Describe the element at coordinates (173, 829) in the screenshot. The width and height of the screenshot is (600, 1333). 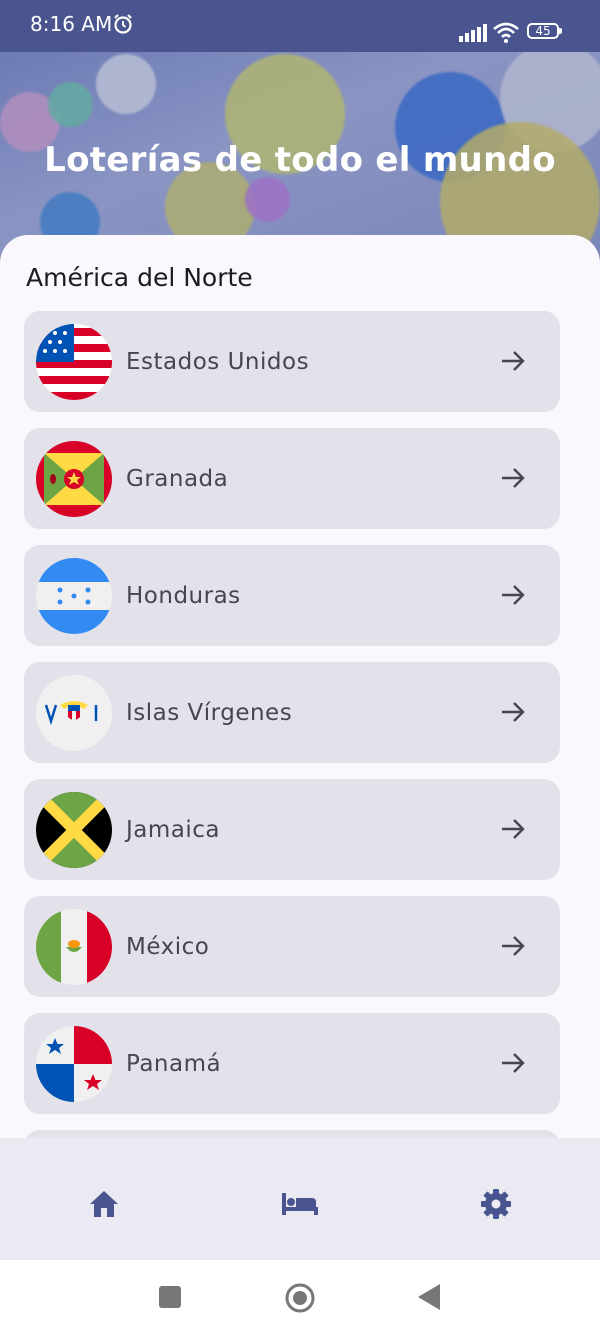
I see `country-name: Jamaica` at that location.